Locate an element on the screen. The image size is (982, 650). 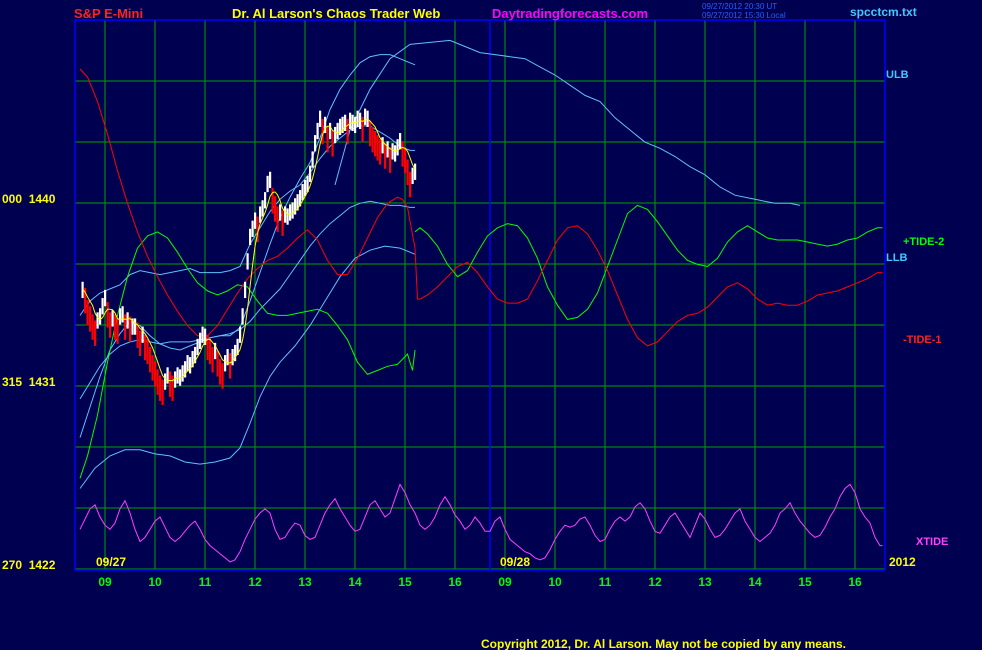
timestamp-local: 09/27/2012 15:30 Local is located at coordinates (744, 15).